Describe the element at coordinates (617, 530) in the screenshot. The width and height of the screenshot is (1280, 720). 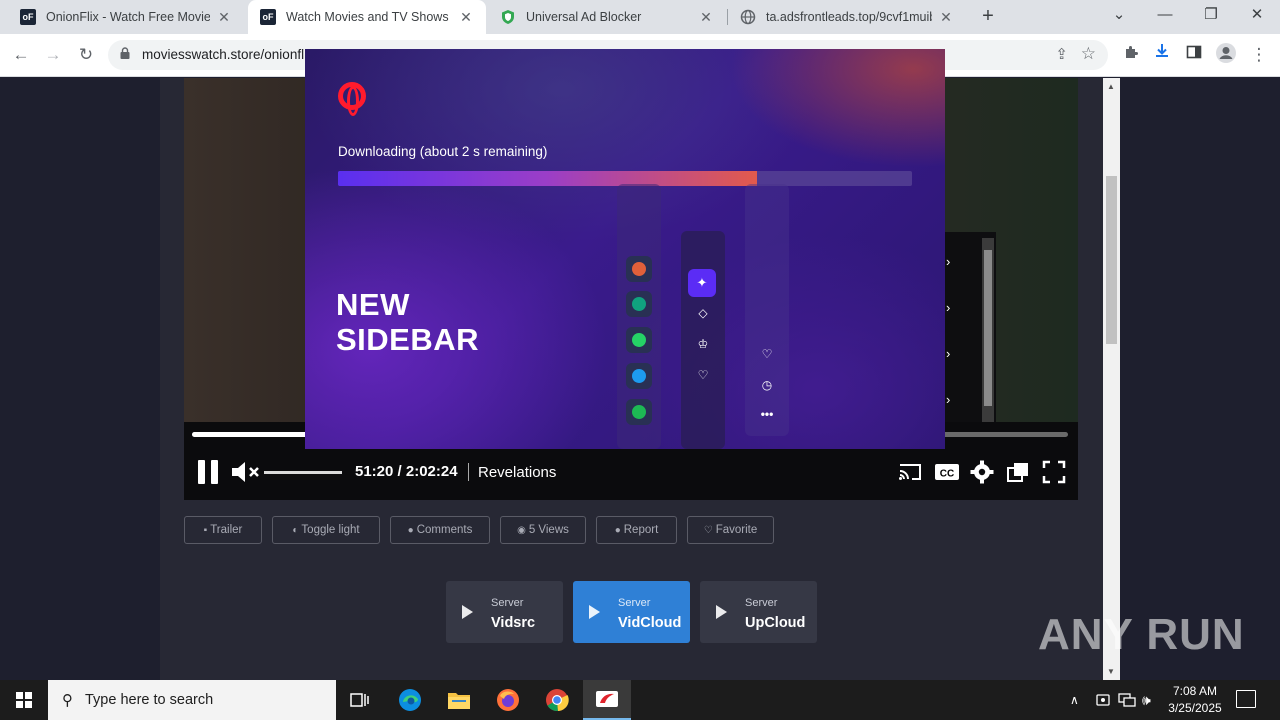
I see `alert-icon: ●` at that location.